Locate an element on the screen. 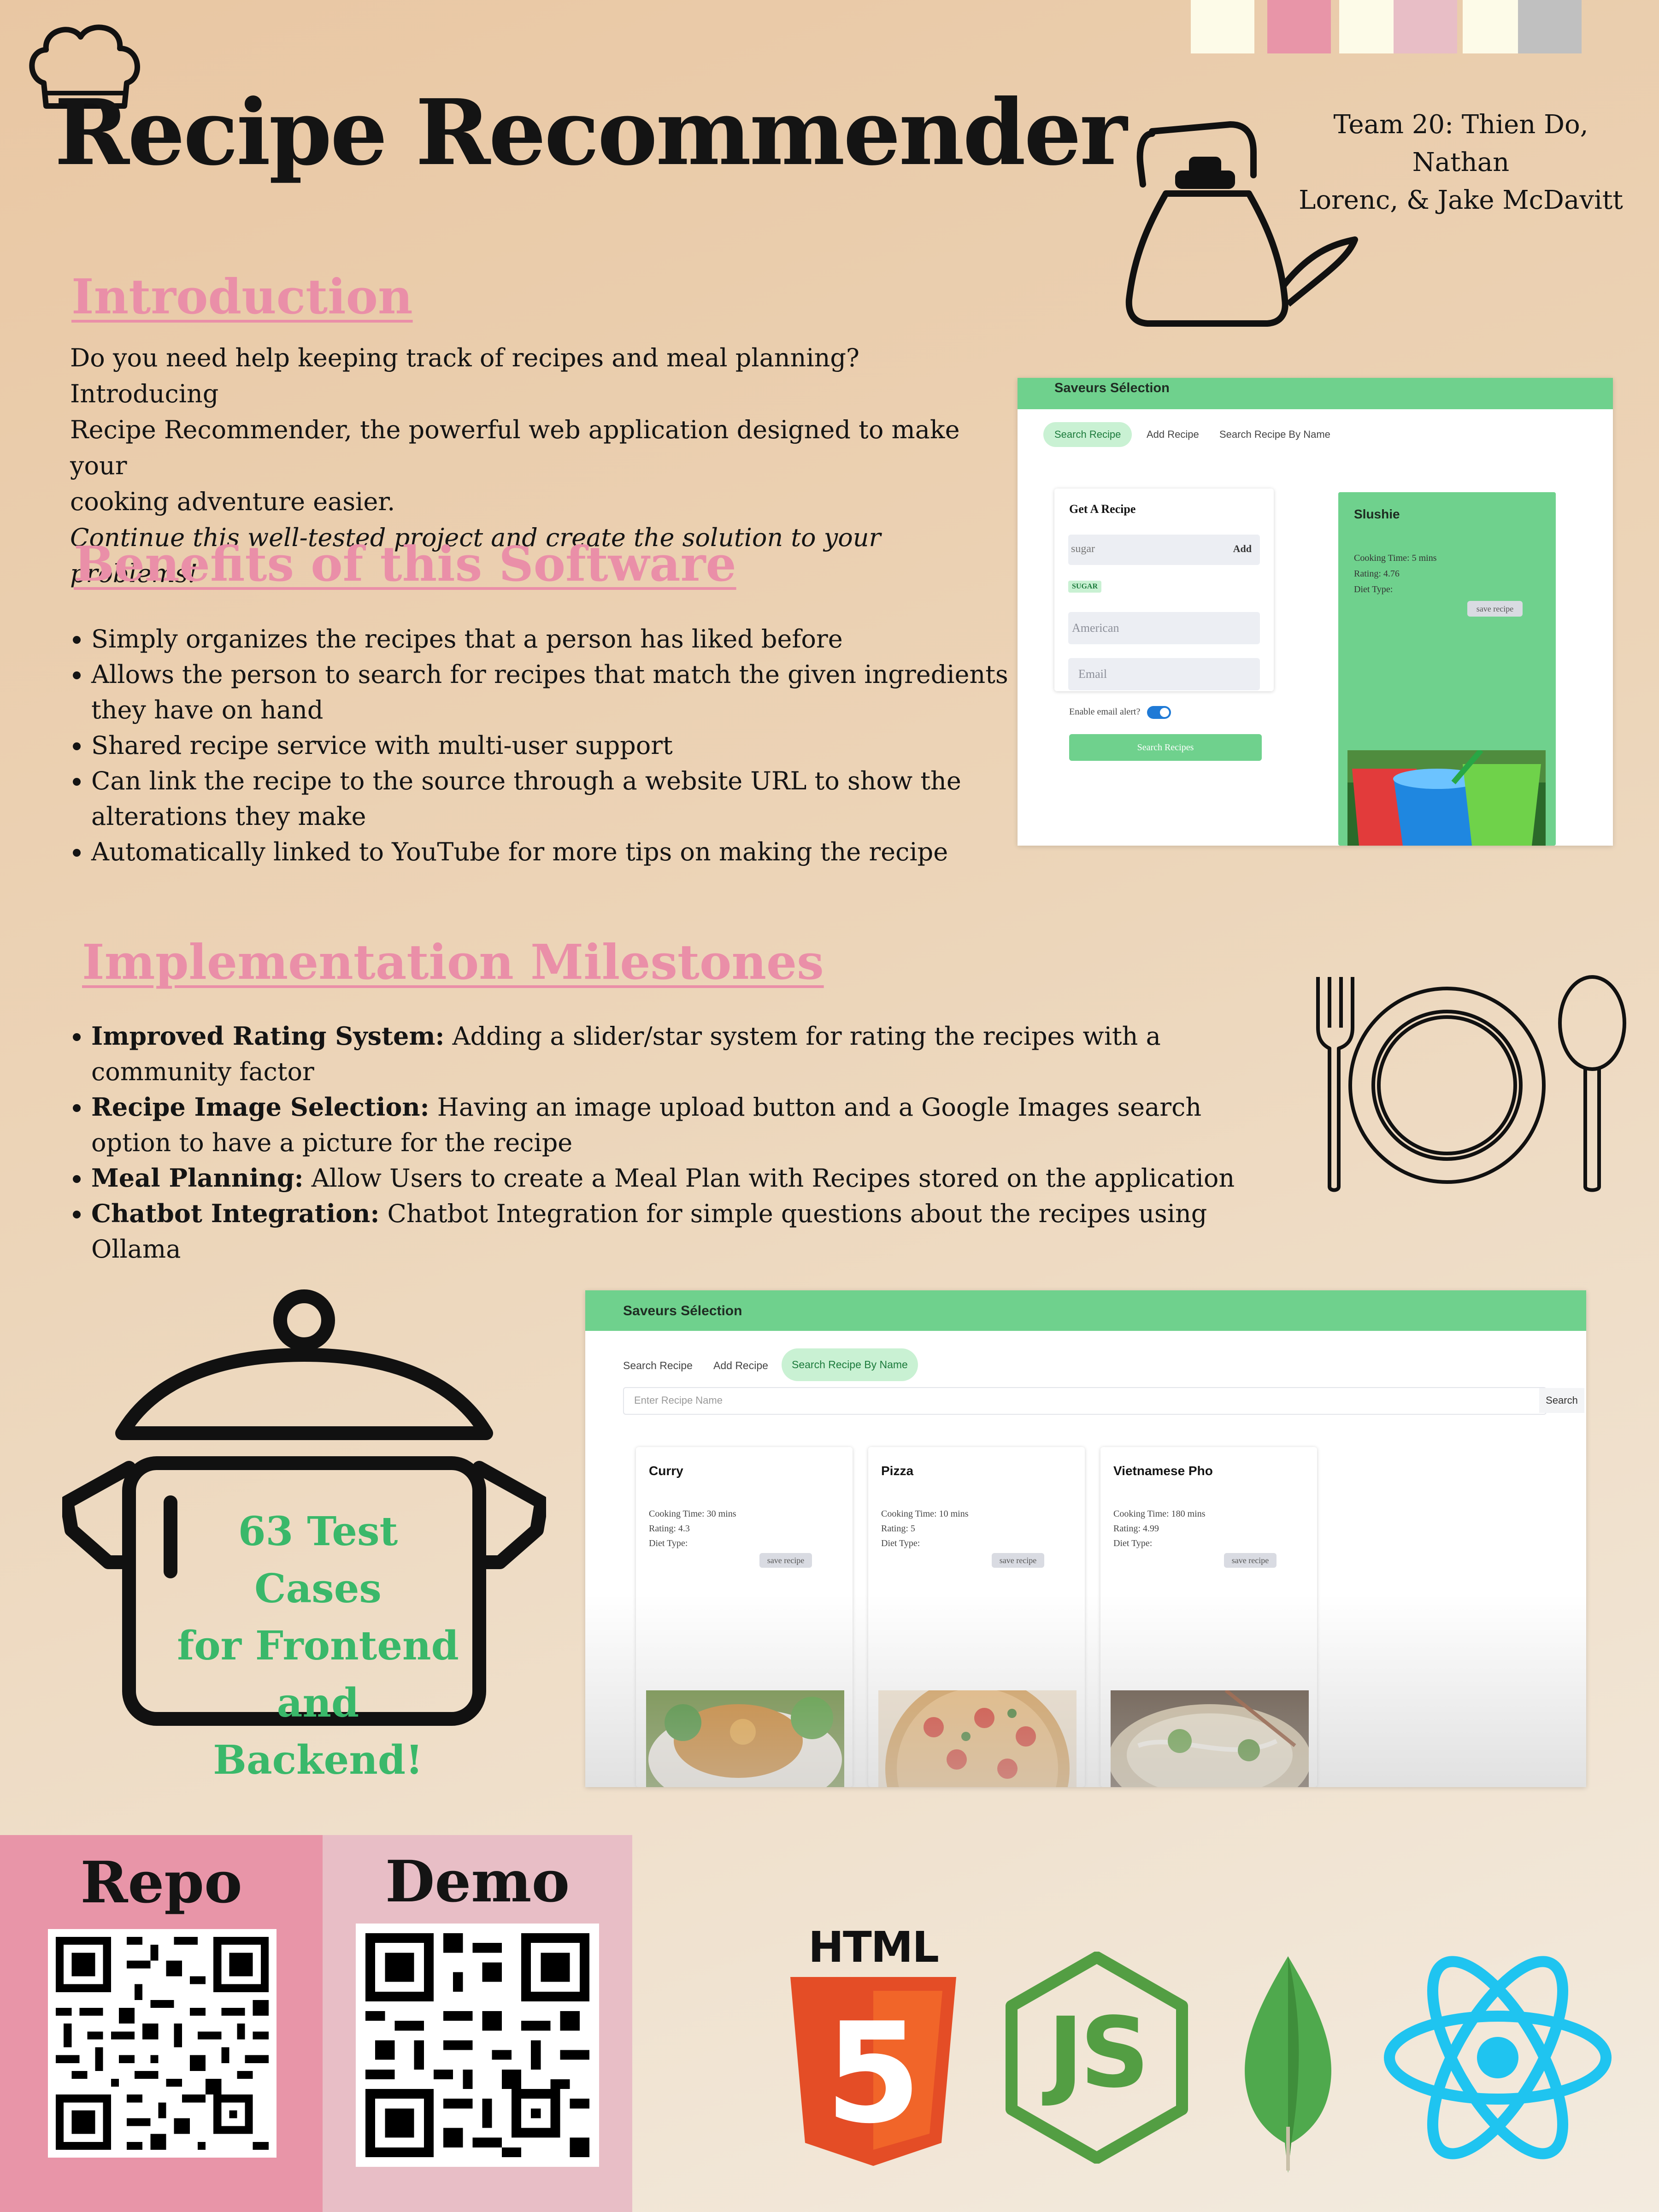 Image resolution: width=1659 pixels, height=2212 pixels. test-line: 63 Test Cases is located at coordinates (318, 1560).